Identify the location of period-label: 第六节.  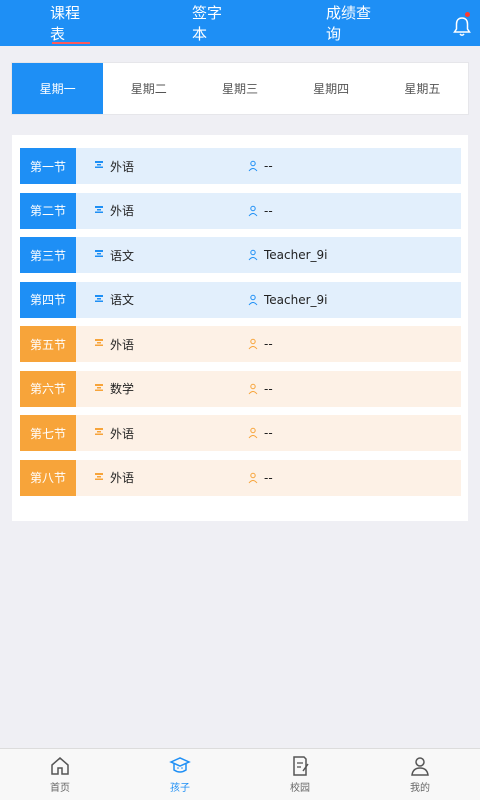
(48, 388).